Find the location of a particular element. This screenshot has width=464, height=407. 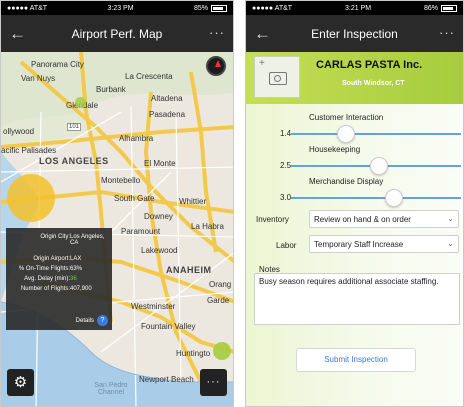

map-label: Downey is located at coordinates (158, 216).